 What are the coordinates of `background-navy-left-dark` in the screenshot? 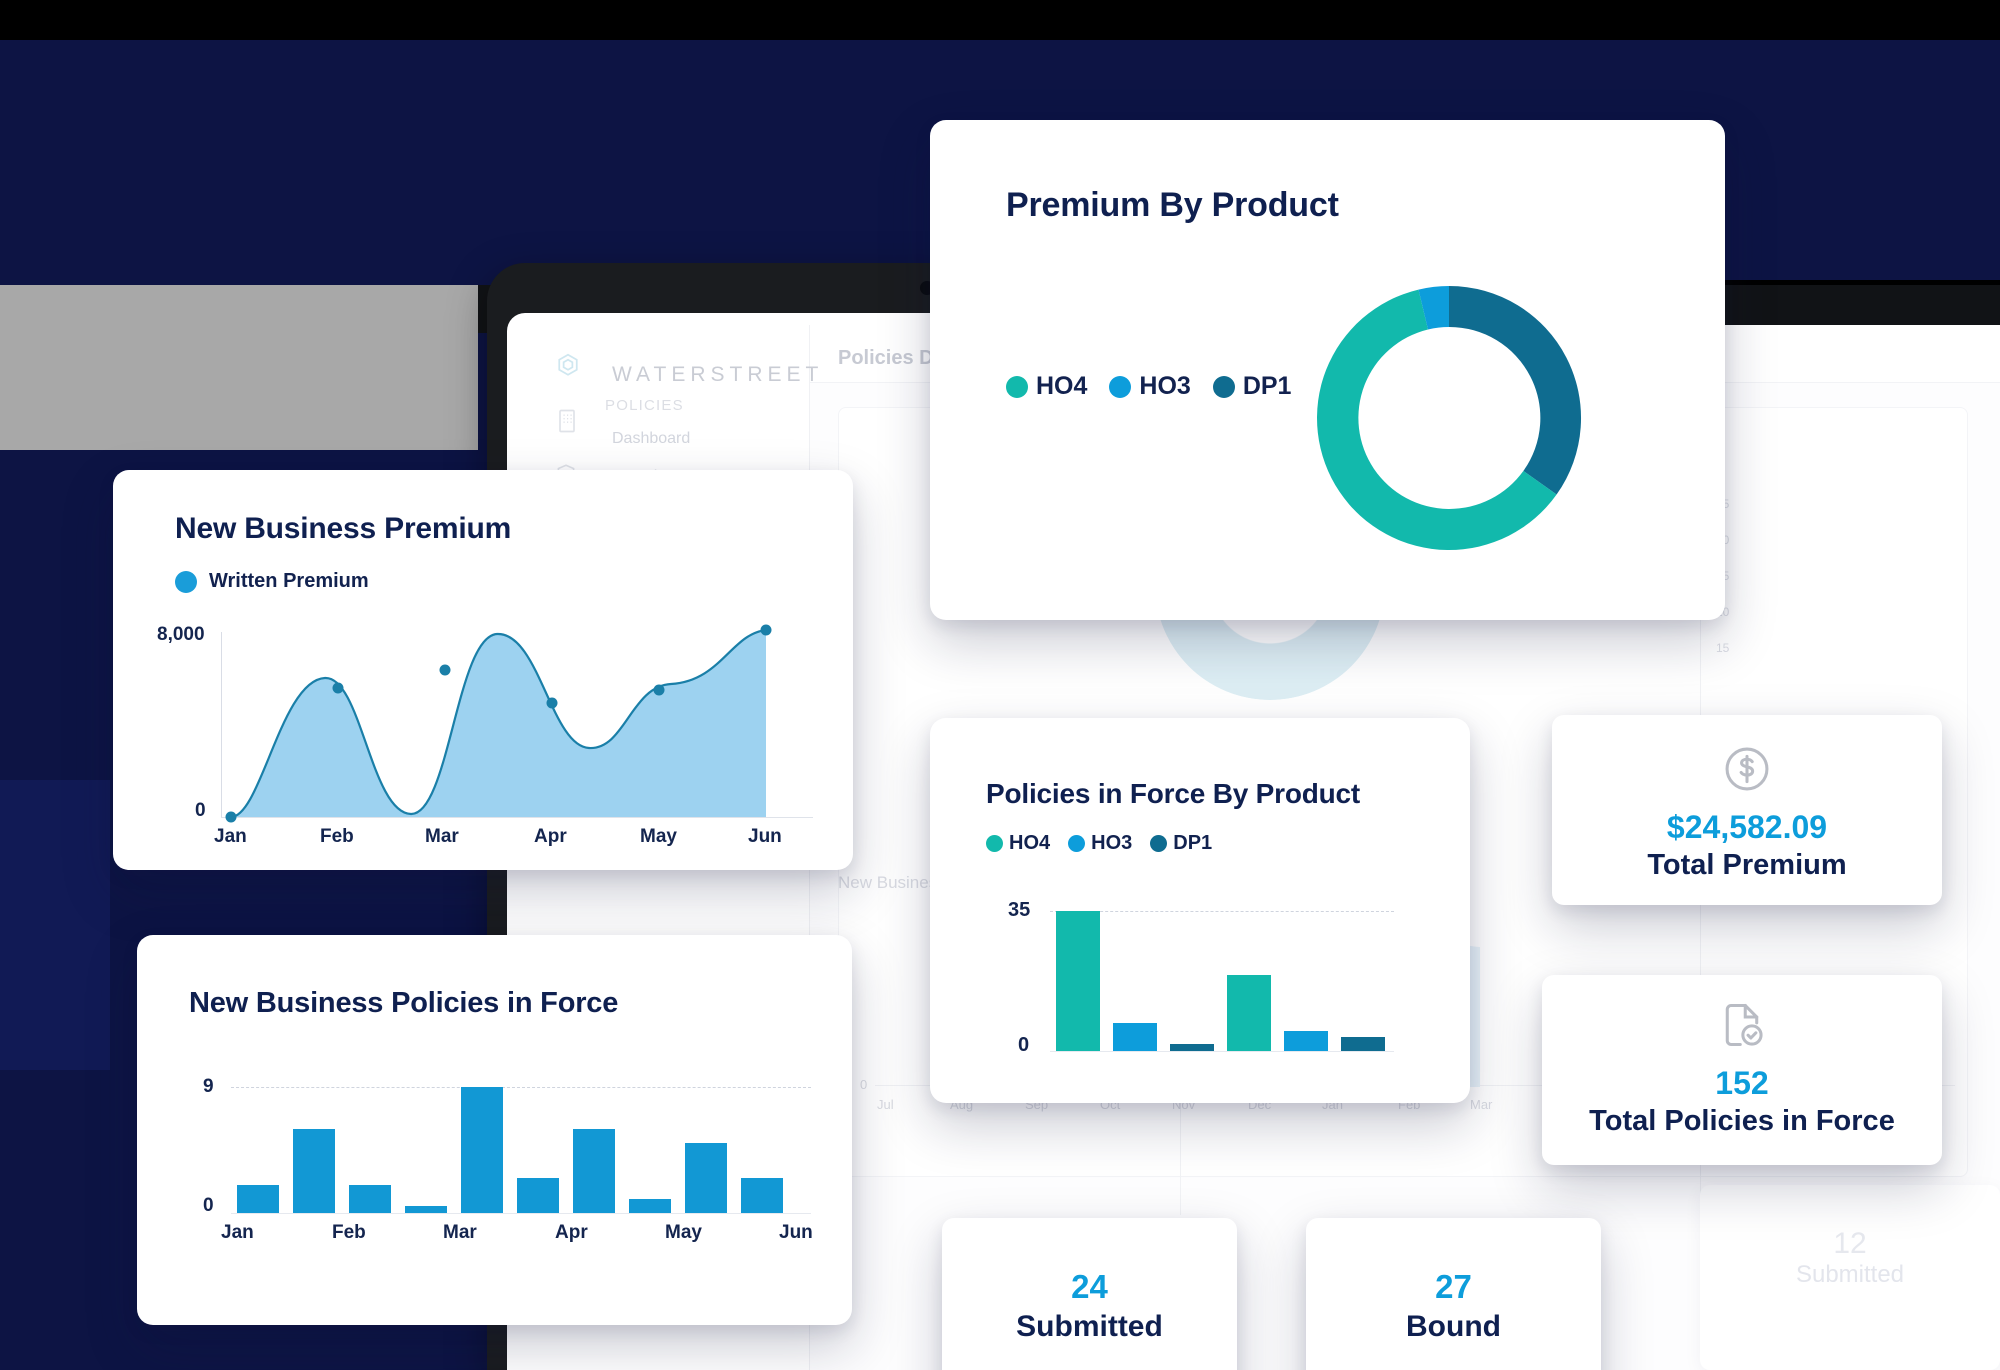 It's located at (55, 925).